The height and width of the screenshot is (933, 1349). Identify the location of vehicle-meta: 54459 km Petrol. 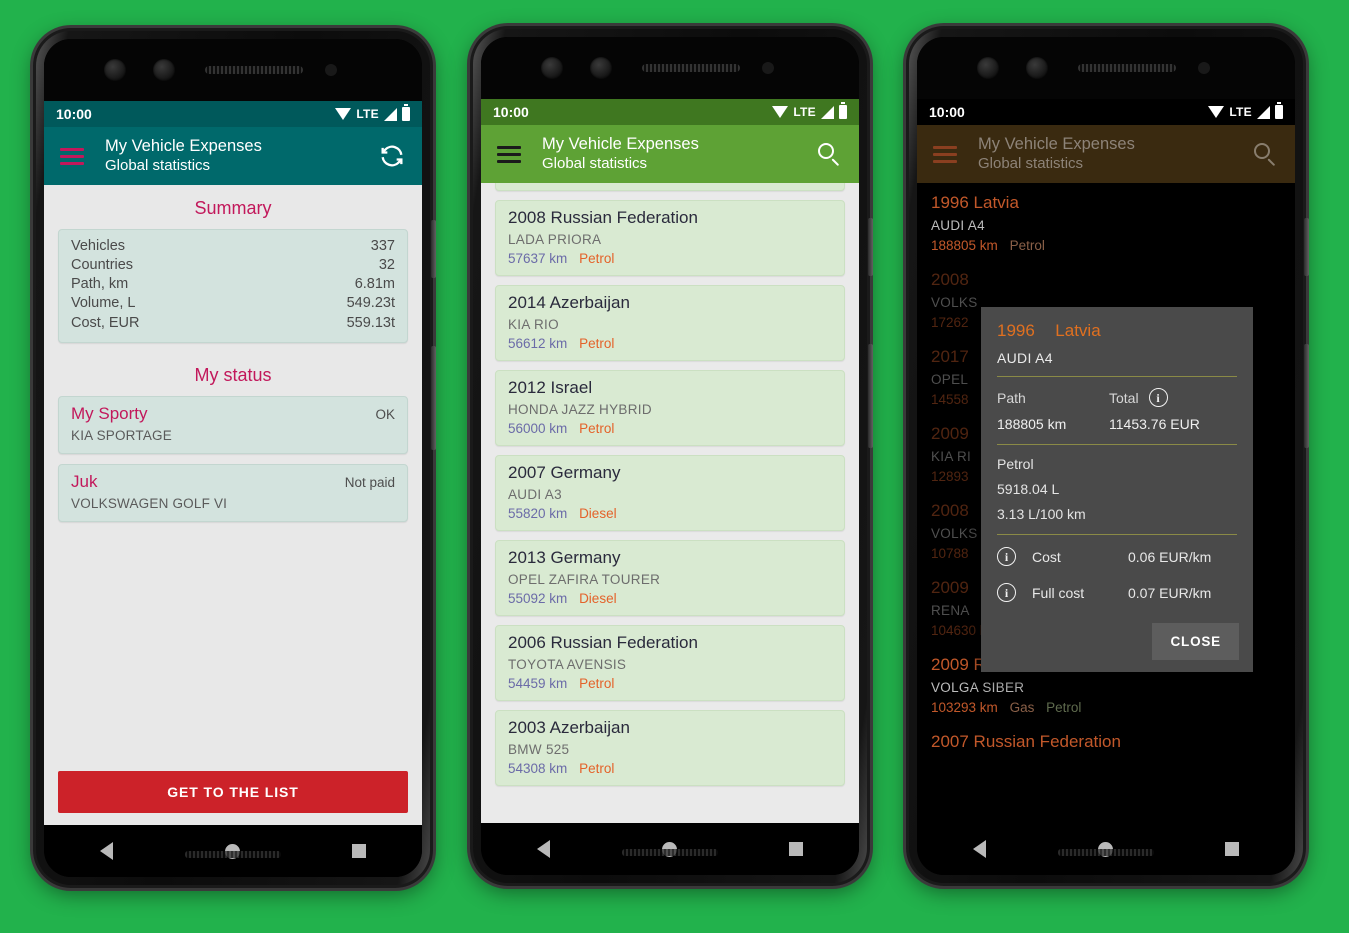
(670, 683).